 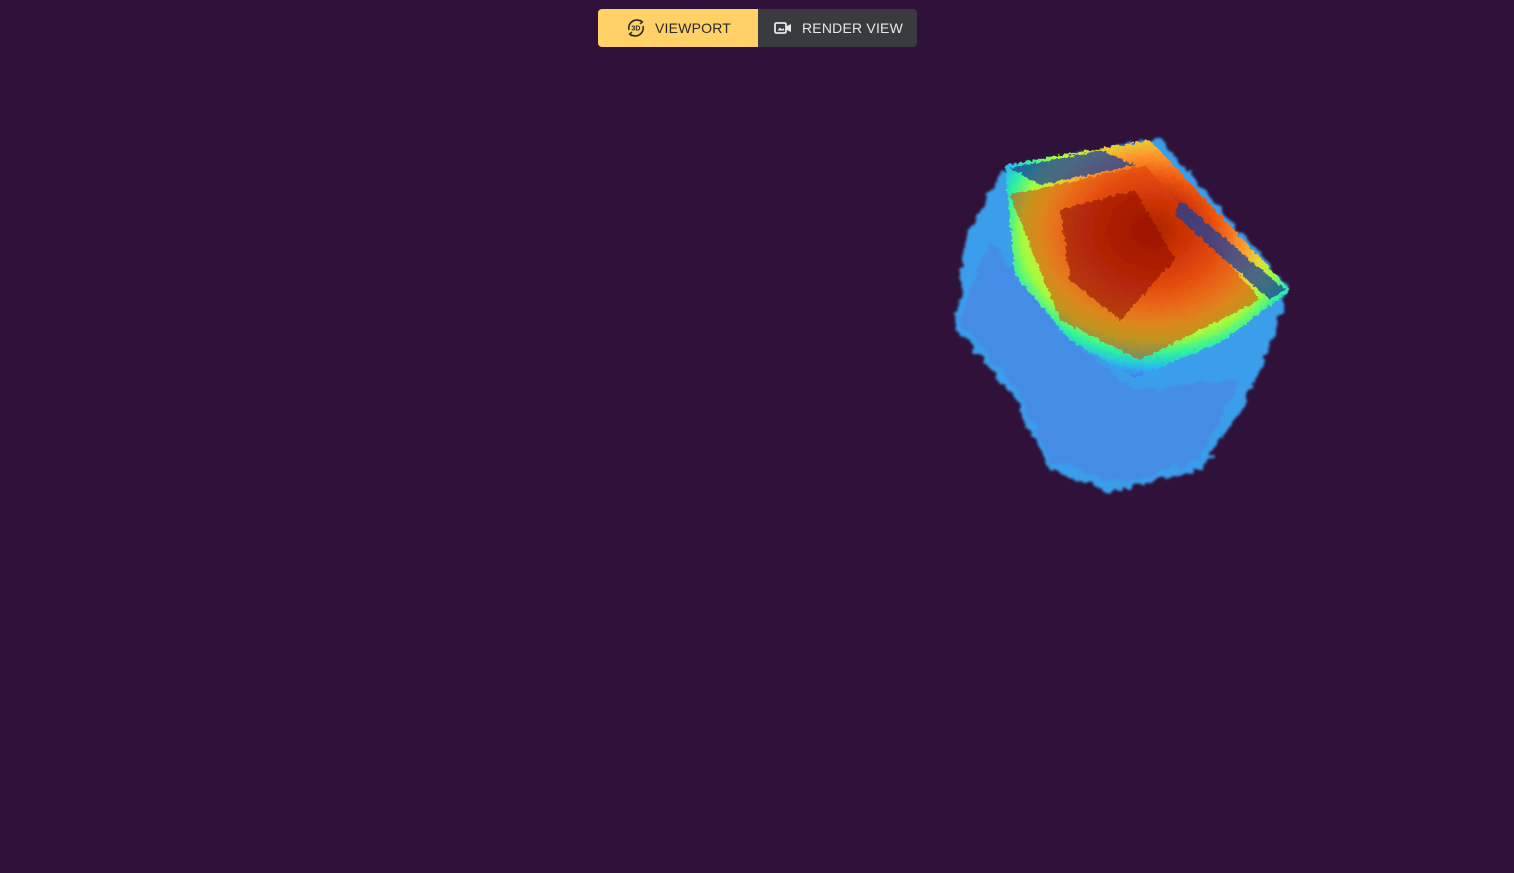 I want to click on video-camera-icon, so click(x=783, y=28).